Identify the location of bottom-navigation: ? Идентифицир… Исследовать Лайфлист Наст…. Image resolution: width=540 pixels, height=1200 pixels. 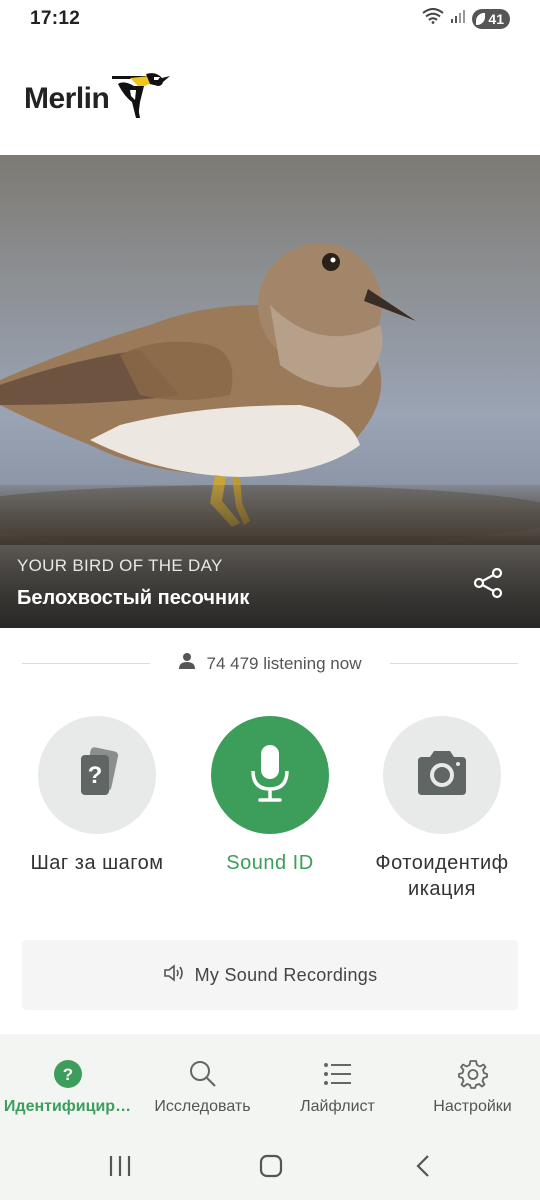
(270, 1083).